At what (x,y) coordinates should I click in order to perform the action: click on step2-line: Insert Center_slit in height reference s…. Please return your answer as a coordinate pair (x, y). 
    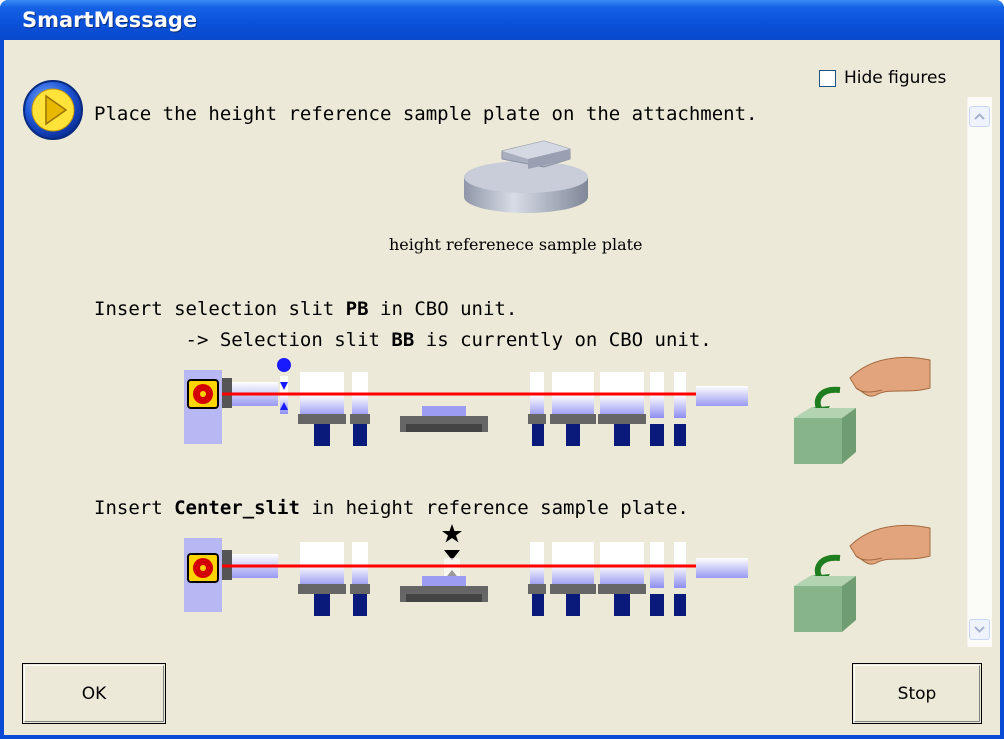
    Looking at the image, I should click on (391, 508).